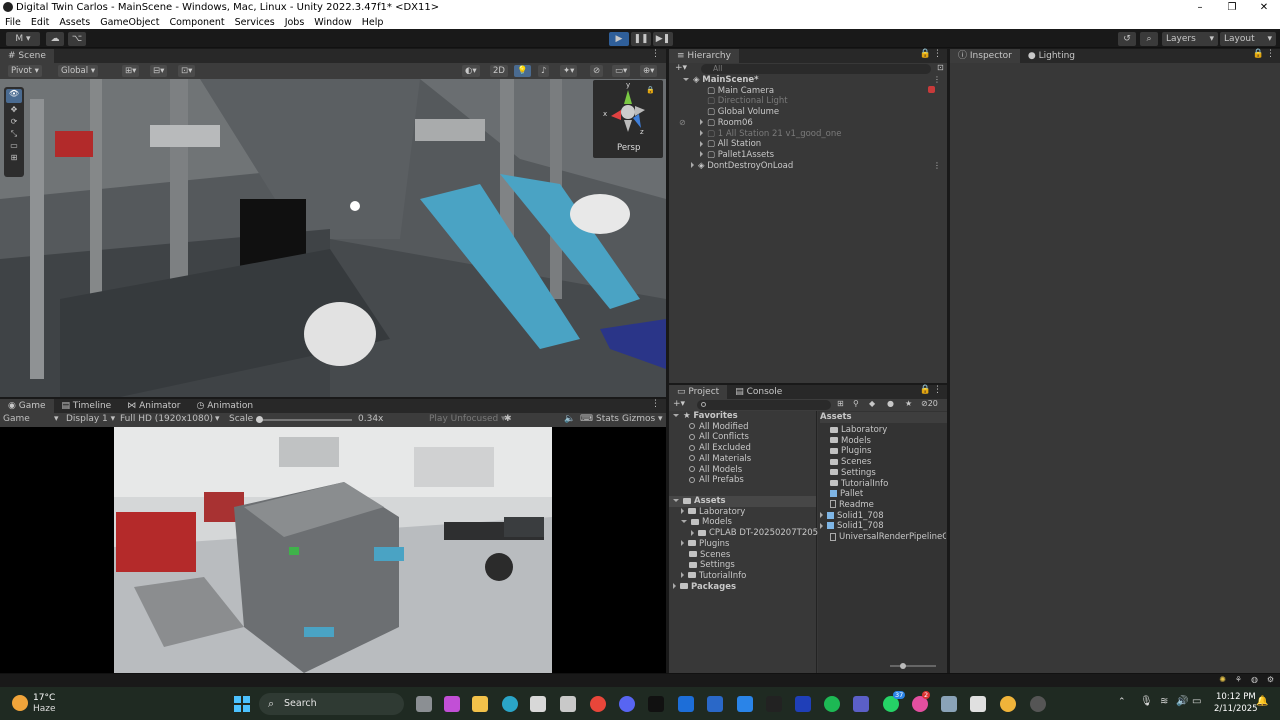  What do you see at coordinates (480, 704) in the screenshot?
I see `file-explorer-icon` at bounding box center [480, 704].